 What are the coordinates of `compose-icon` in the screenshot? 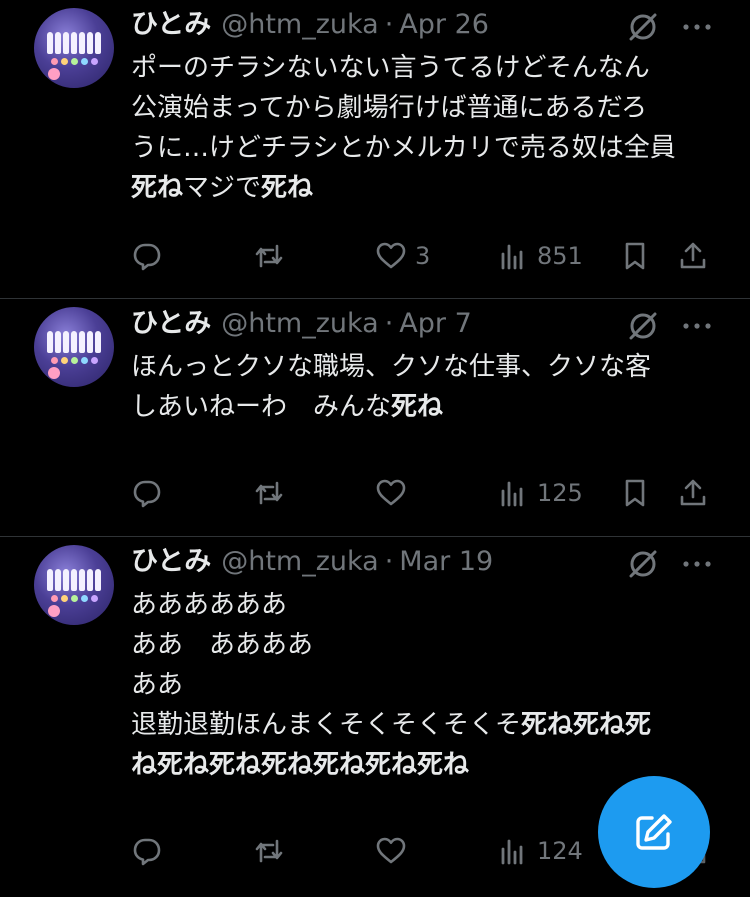 It's located at (654, 832).